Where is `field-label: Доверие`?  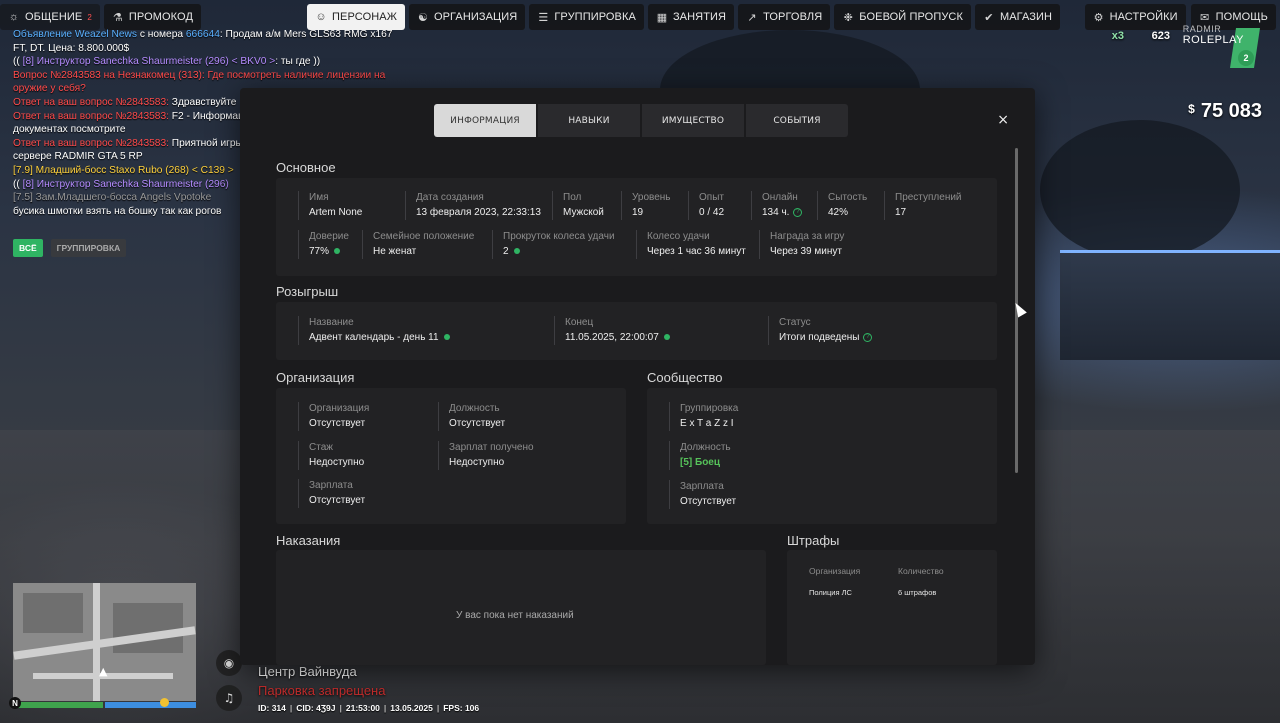
field-label: Доверие is located at coordinates (329, 236).